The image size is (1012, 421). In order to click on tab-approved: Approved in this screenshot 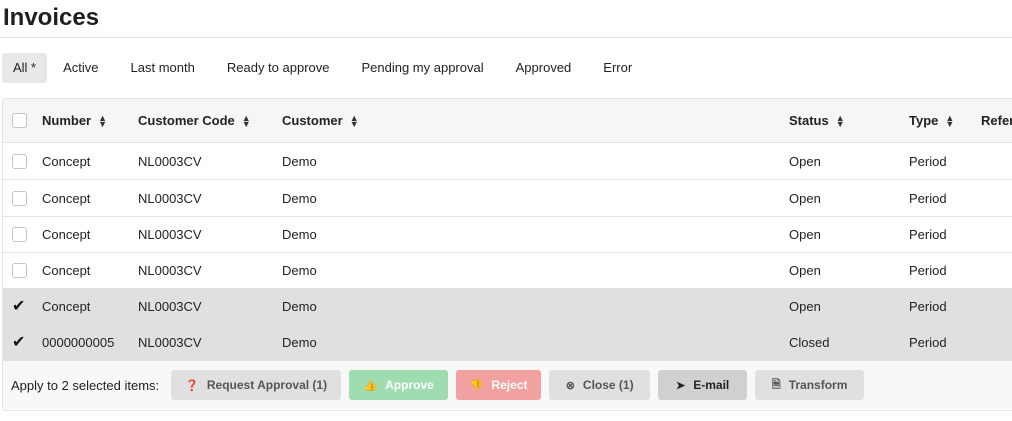, I will do `click(544, 68)`.